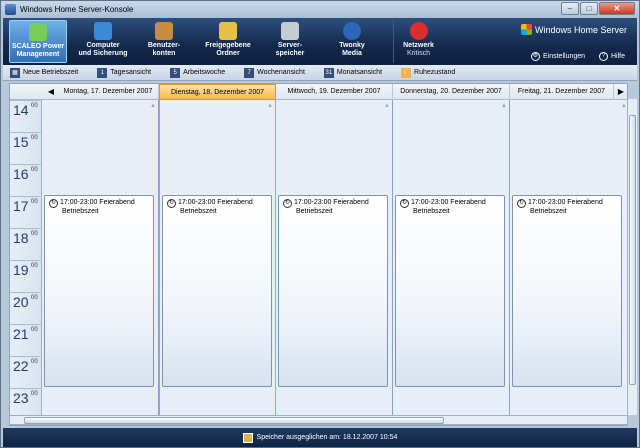  I want to click on hibernate-button: ☾ Ruhezustand, so click(428, 72).